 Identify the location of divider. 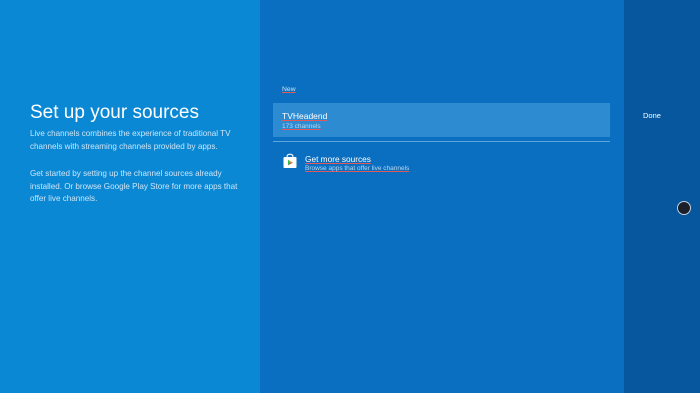
(441, 141).